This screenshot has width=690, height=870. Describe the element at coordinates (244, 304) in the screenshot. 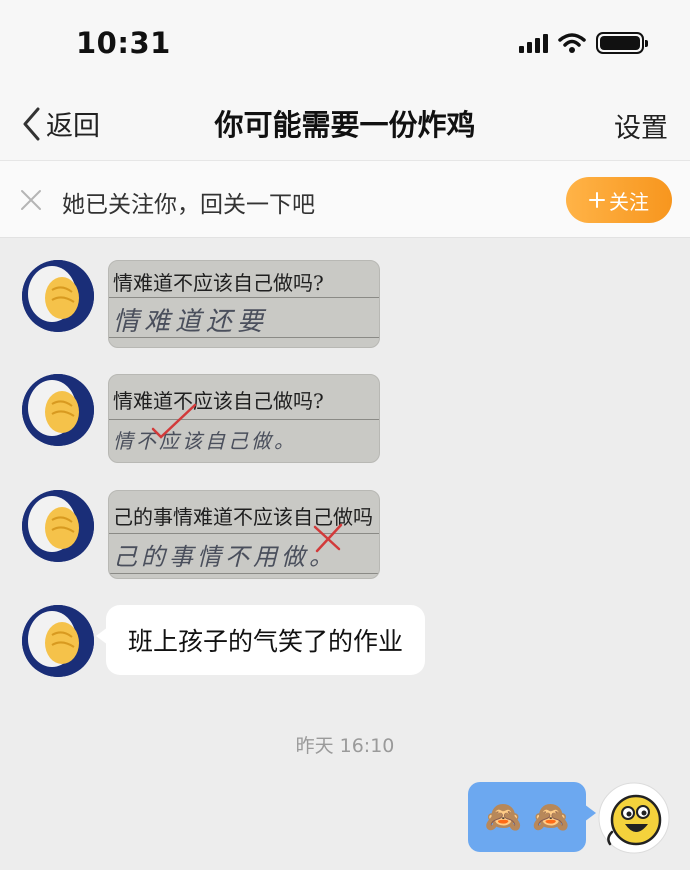

I see `image-message: 情难道不应该自己做吗? 情难道还要` at that location.